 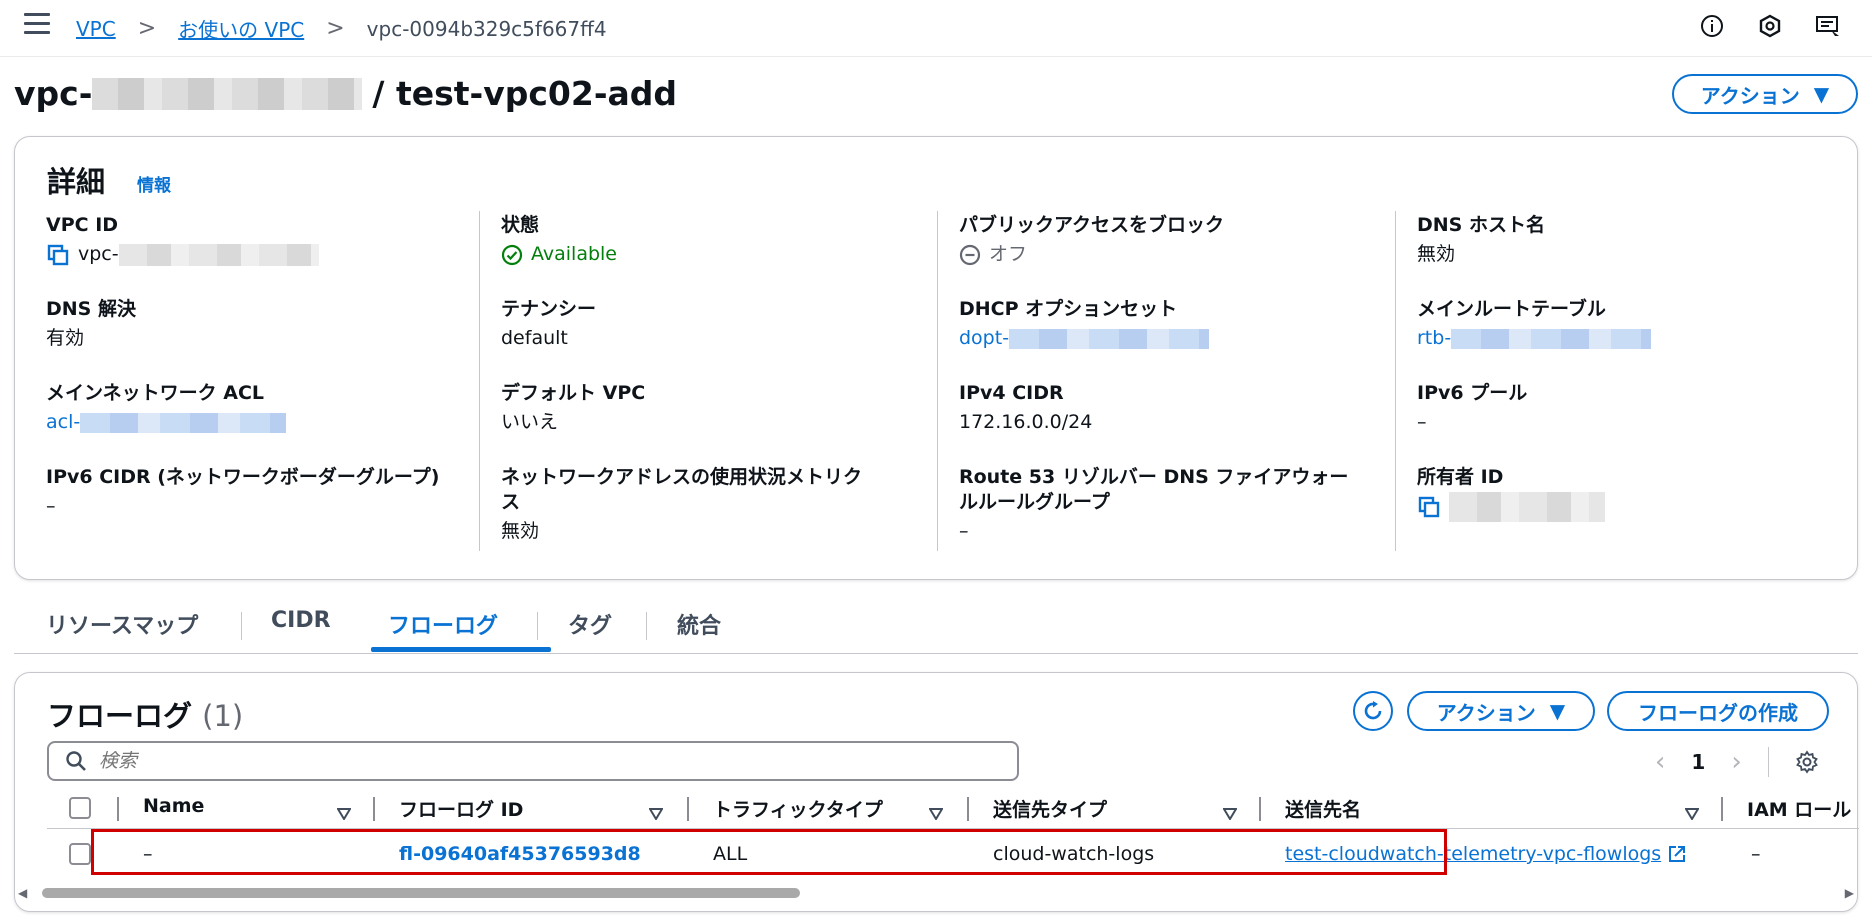 What do you see at coordinates (96, 29) in the screenshot?
I see `breadcrumb-vpc: VPC` at bounding box center [96, 29].